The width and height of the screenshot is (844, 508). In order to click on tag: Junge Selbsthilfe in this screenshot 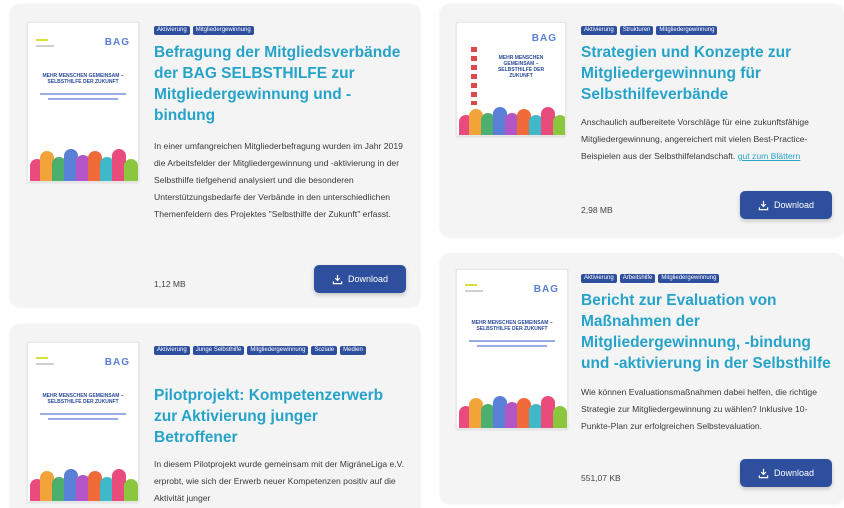, I will do `click(218, 350)`.